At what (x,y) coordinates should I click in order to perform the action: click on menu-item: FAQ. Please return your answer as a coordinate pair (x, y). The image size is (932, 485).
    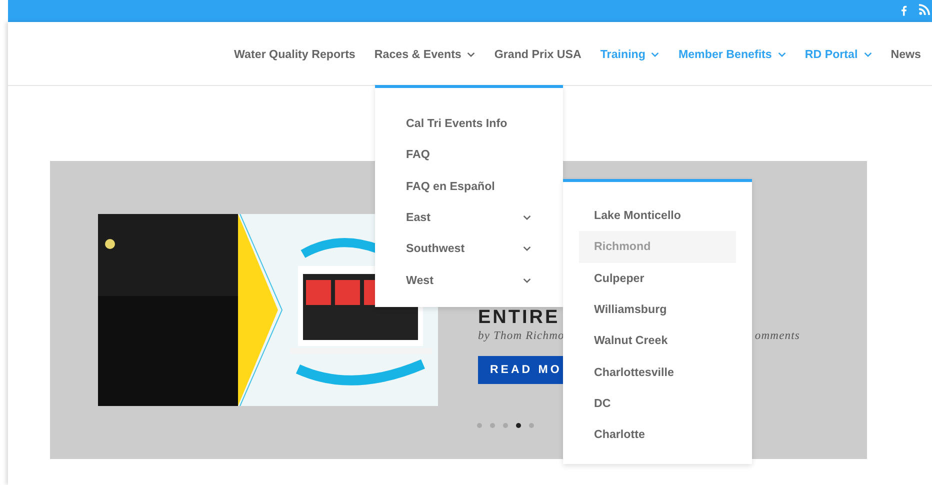
    Looking at the image, I should click on (468, 155).